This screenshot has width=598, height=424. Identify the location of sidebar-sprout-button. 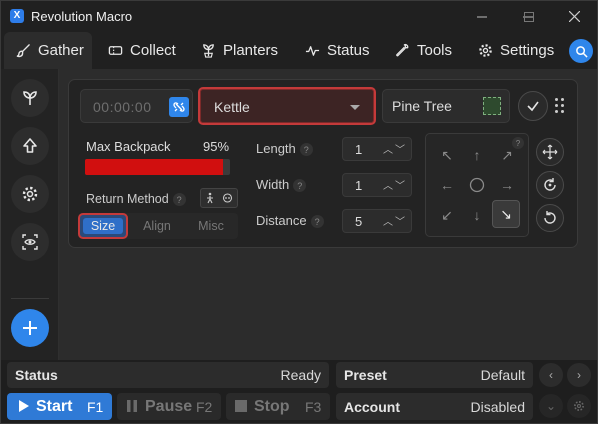
(30, 98).